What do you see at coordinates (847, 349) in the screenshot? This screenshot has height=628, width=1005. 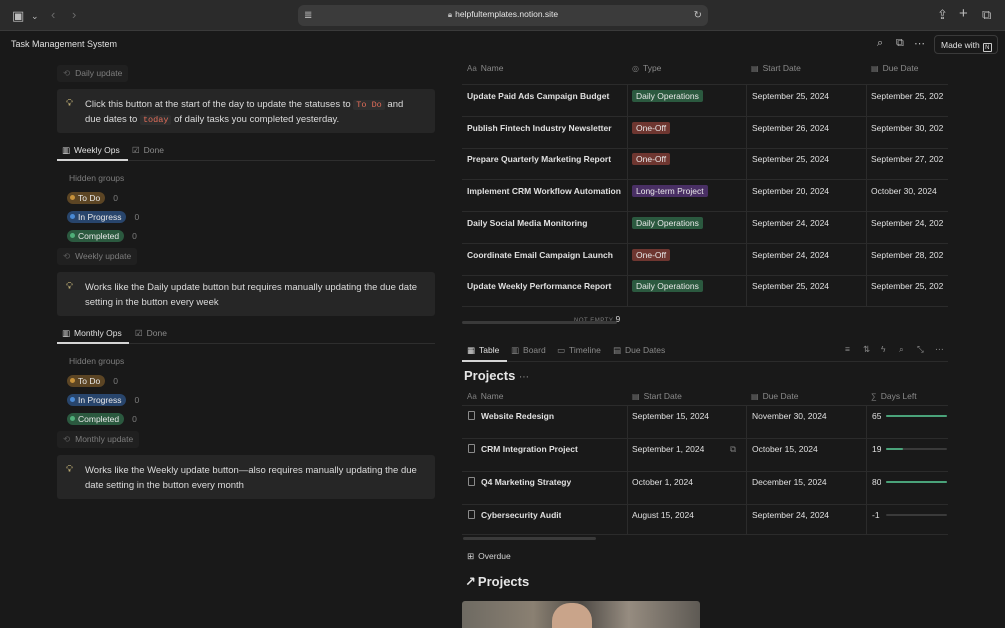 I see `filter-icon: ≡` at bounding box center [847, 349].